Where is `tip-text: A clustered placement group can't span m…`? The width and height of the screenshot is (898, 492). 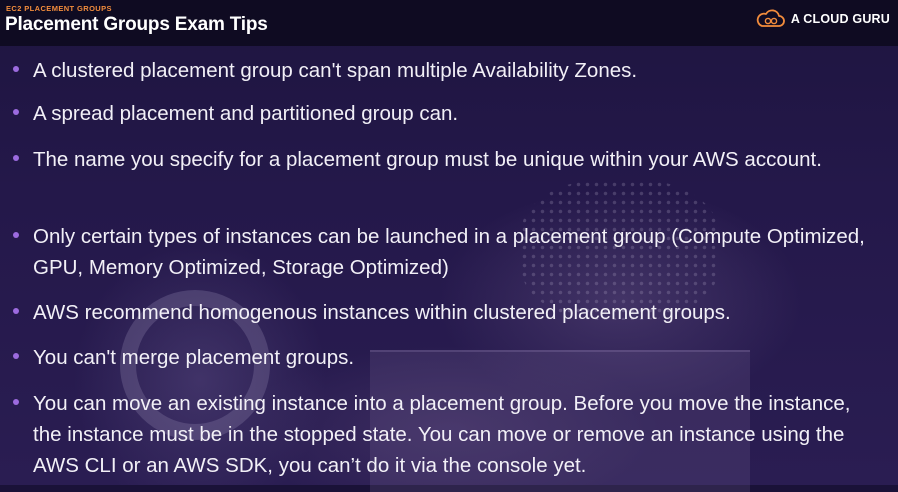 tip-text: A clustered placement group can't span m… is located at coordinates (335, 70).